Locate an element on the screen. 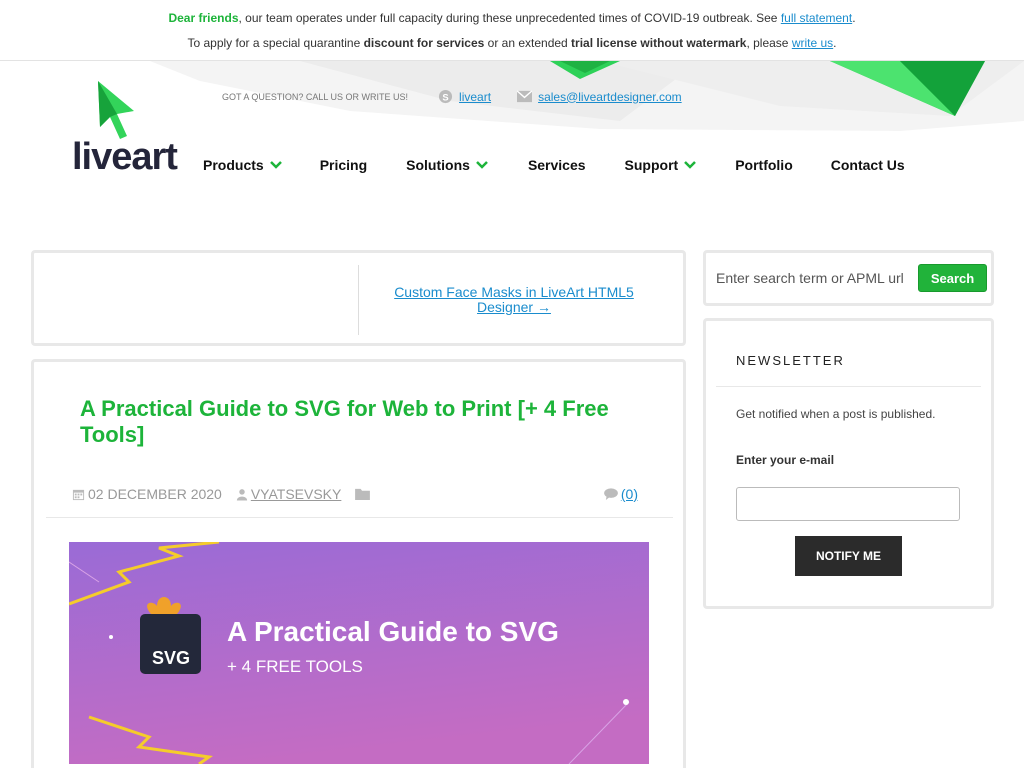  post-nav-divider is located at coordinates (358, 300).